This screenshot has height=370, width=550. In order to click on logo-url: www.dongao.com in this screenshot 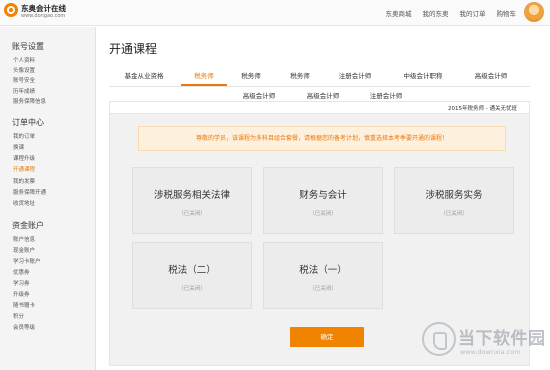, I will do `click(43, 16)`.